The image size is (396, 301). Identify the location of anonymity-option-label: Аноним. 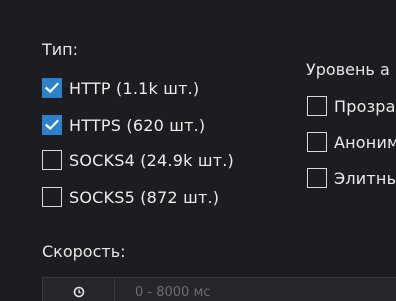
(365, 142).